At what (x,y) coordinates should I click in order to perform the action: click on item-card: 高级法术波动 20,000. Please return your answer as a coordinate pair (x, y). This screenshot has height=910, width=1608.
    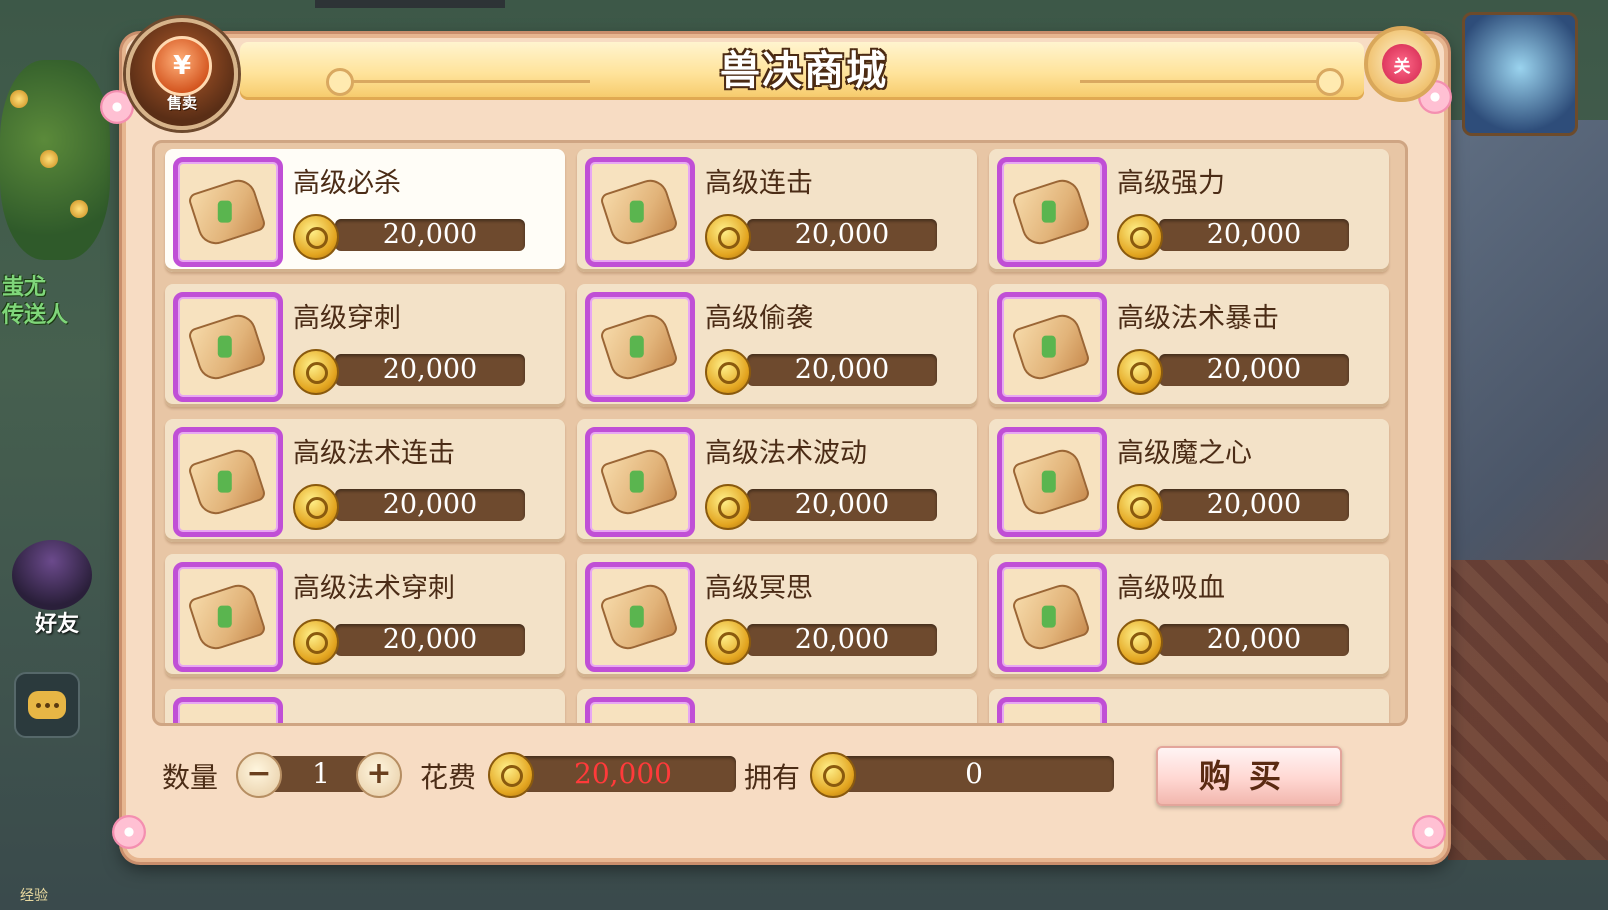
    Looking at the image, I should click on (777, 480).